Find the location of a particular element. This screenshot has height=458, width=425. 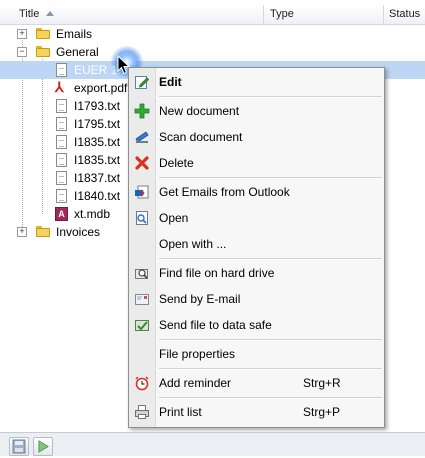

menu-item-label: Delete is located at coordinates (176, 163).